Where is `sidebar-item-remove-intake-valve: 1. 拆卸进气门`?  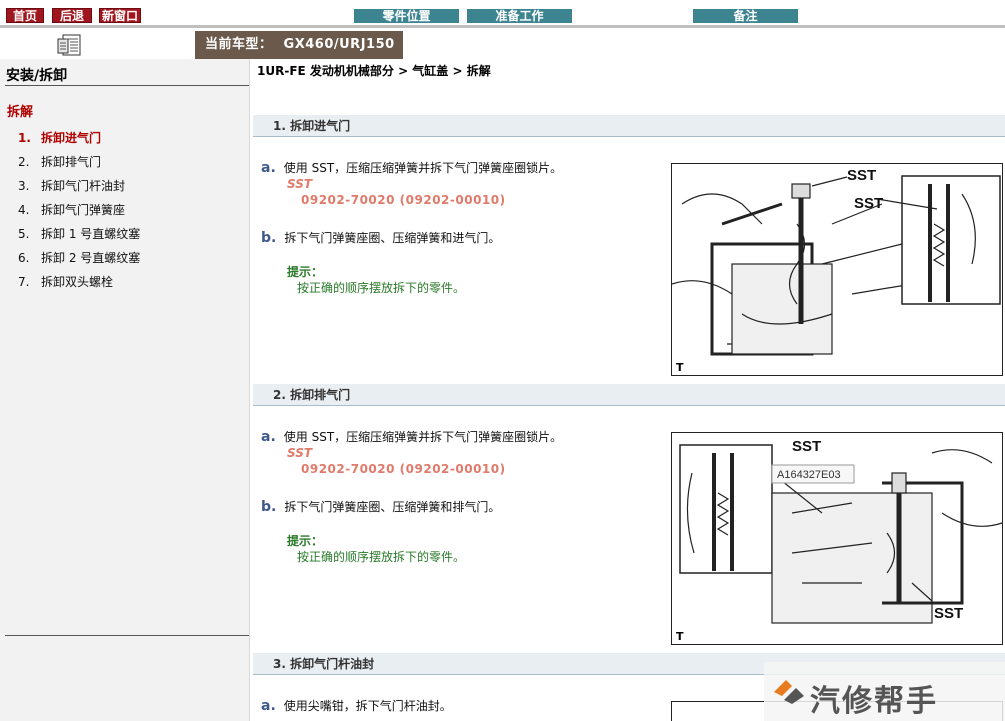 sidebar-item-remove-intake-valve: 1. 拆卸进气门 is located at coordinates (79, 141).